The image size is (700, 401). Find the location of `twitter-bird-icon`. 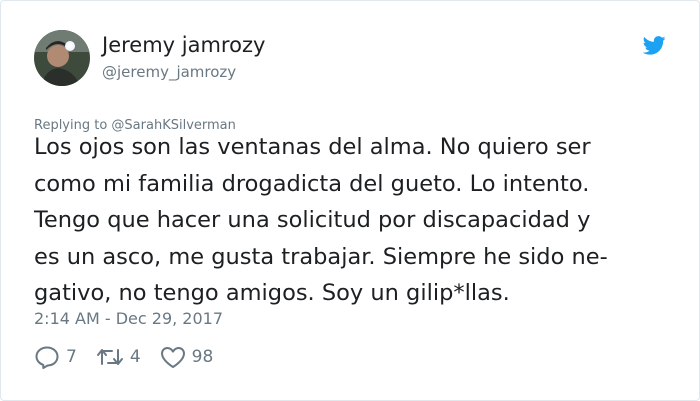

twitter-bird-icon is located at coordinates (654, 45).